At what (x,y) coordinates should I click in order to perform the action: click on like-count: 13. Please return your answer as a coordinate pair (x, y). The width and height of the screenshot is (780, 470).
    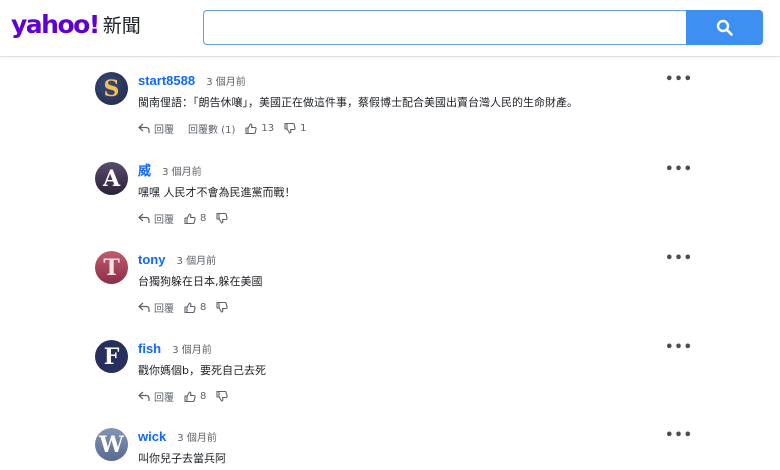
    Looking at the image, I should click on (268, 128).